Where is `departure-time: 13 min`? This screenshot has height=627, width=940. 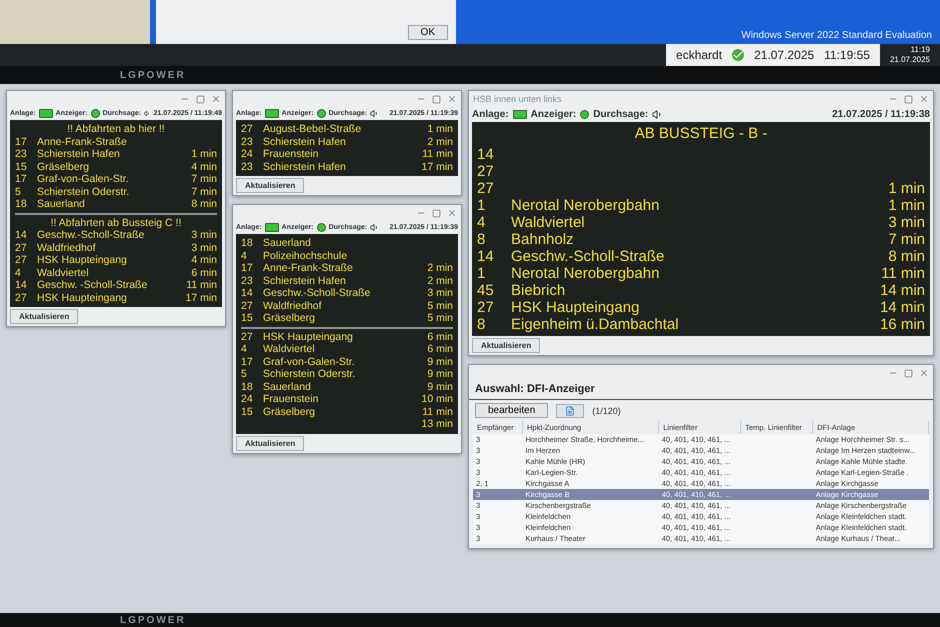 departure-time: 13 min is located at coordinates (437, 424).